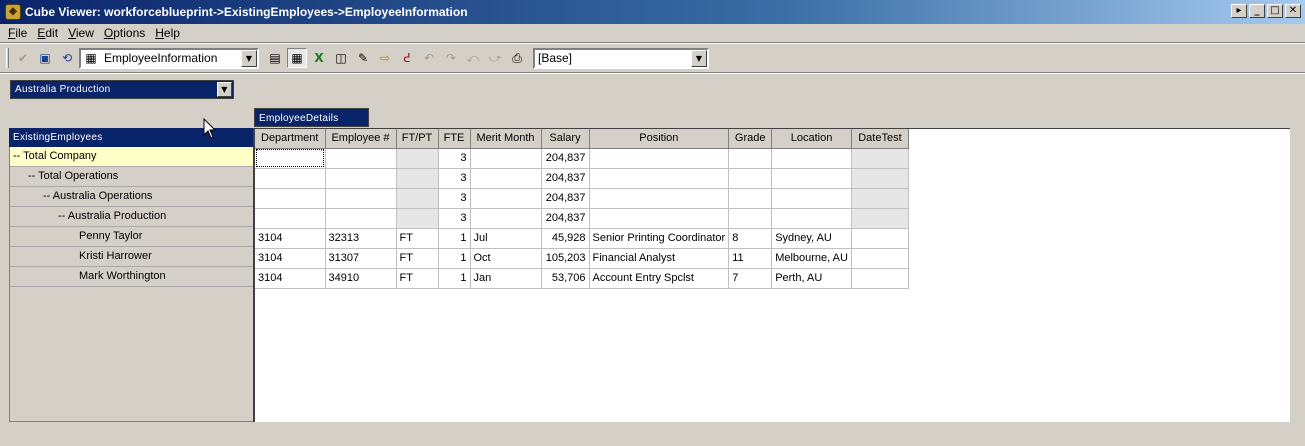 The height and width of the screenshot is (446, 1305). Describe the element at coordinates (506, 238) in the screenshot. I see `grid-cell: Jul` at that location.